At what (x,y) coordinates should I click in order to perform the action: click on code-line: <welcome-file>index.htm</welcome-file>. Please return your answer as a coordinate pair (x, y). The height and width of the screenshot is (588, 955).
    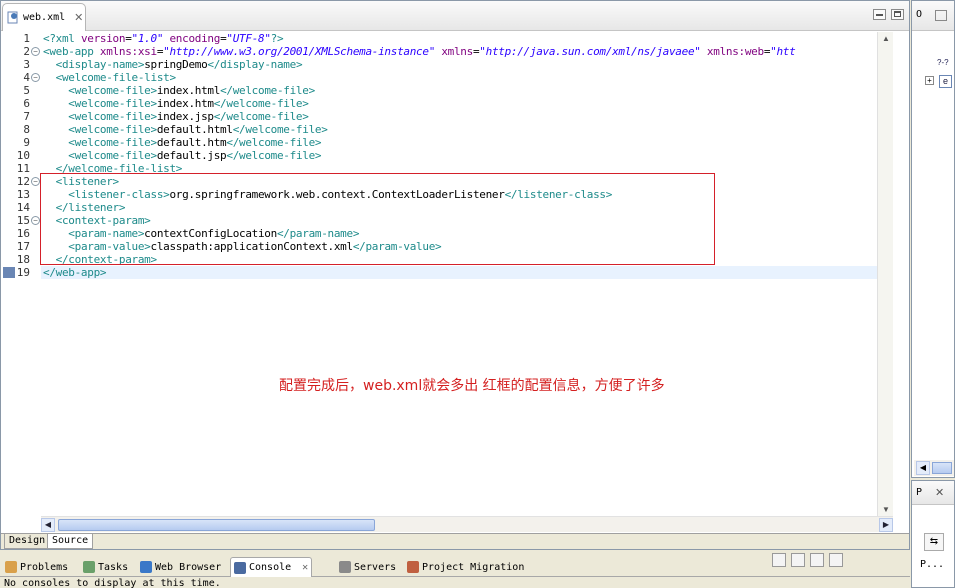
    Looking at the image, I should click on (176, 103).